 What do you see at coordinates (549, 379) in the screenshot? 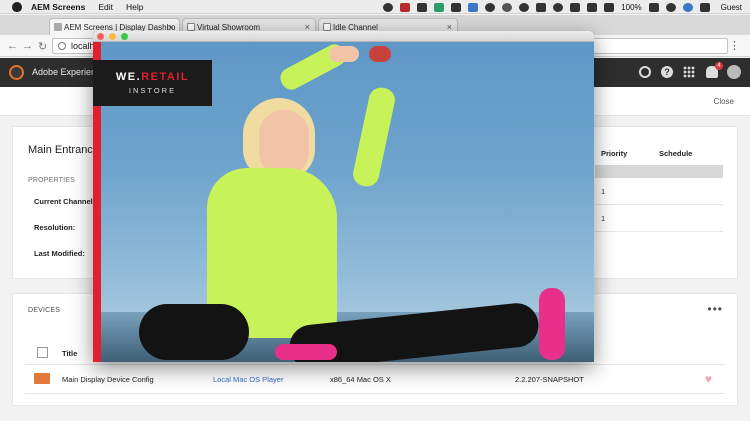
I see `device-version: 2.2.207-SNAPSHOT` at bounding box center [549, 379].